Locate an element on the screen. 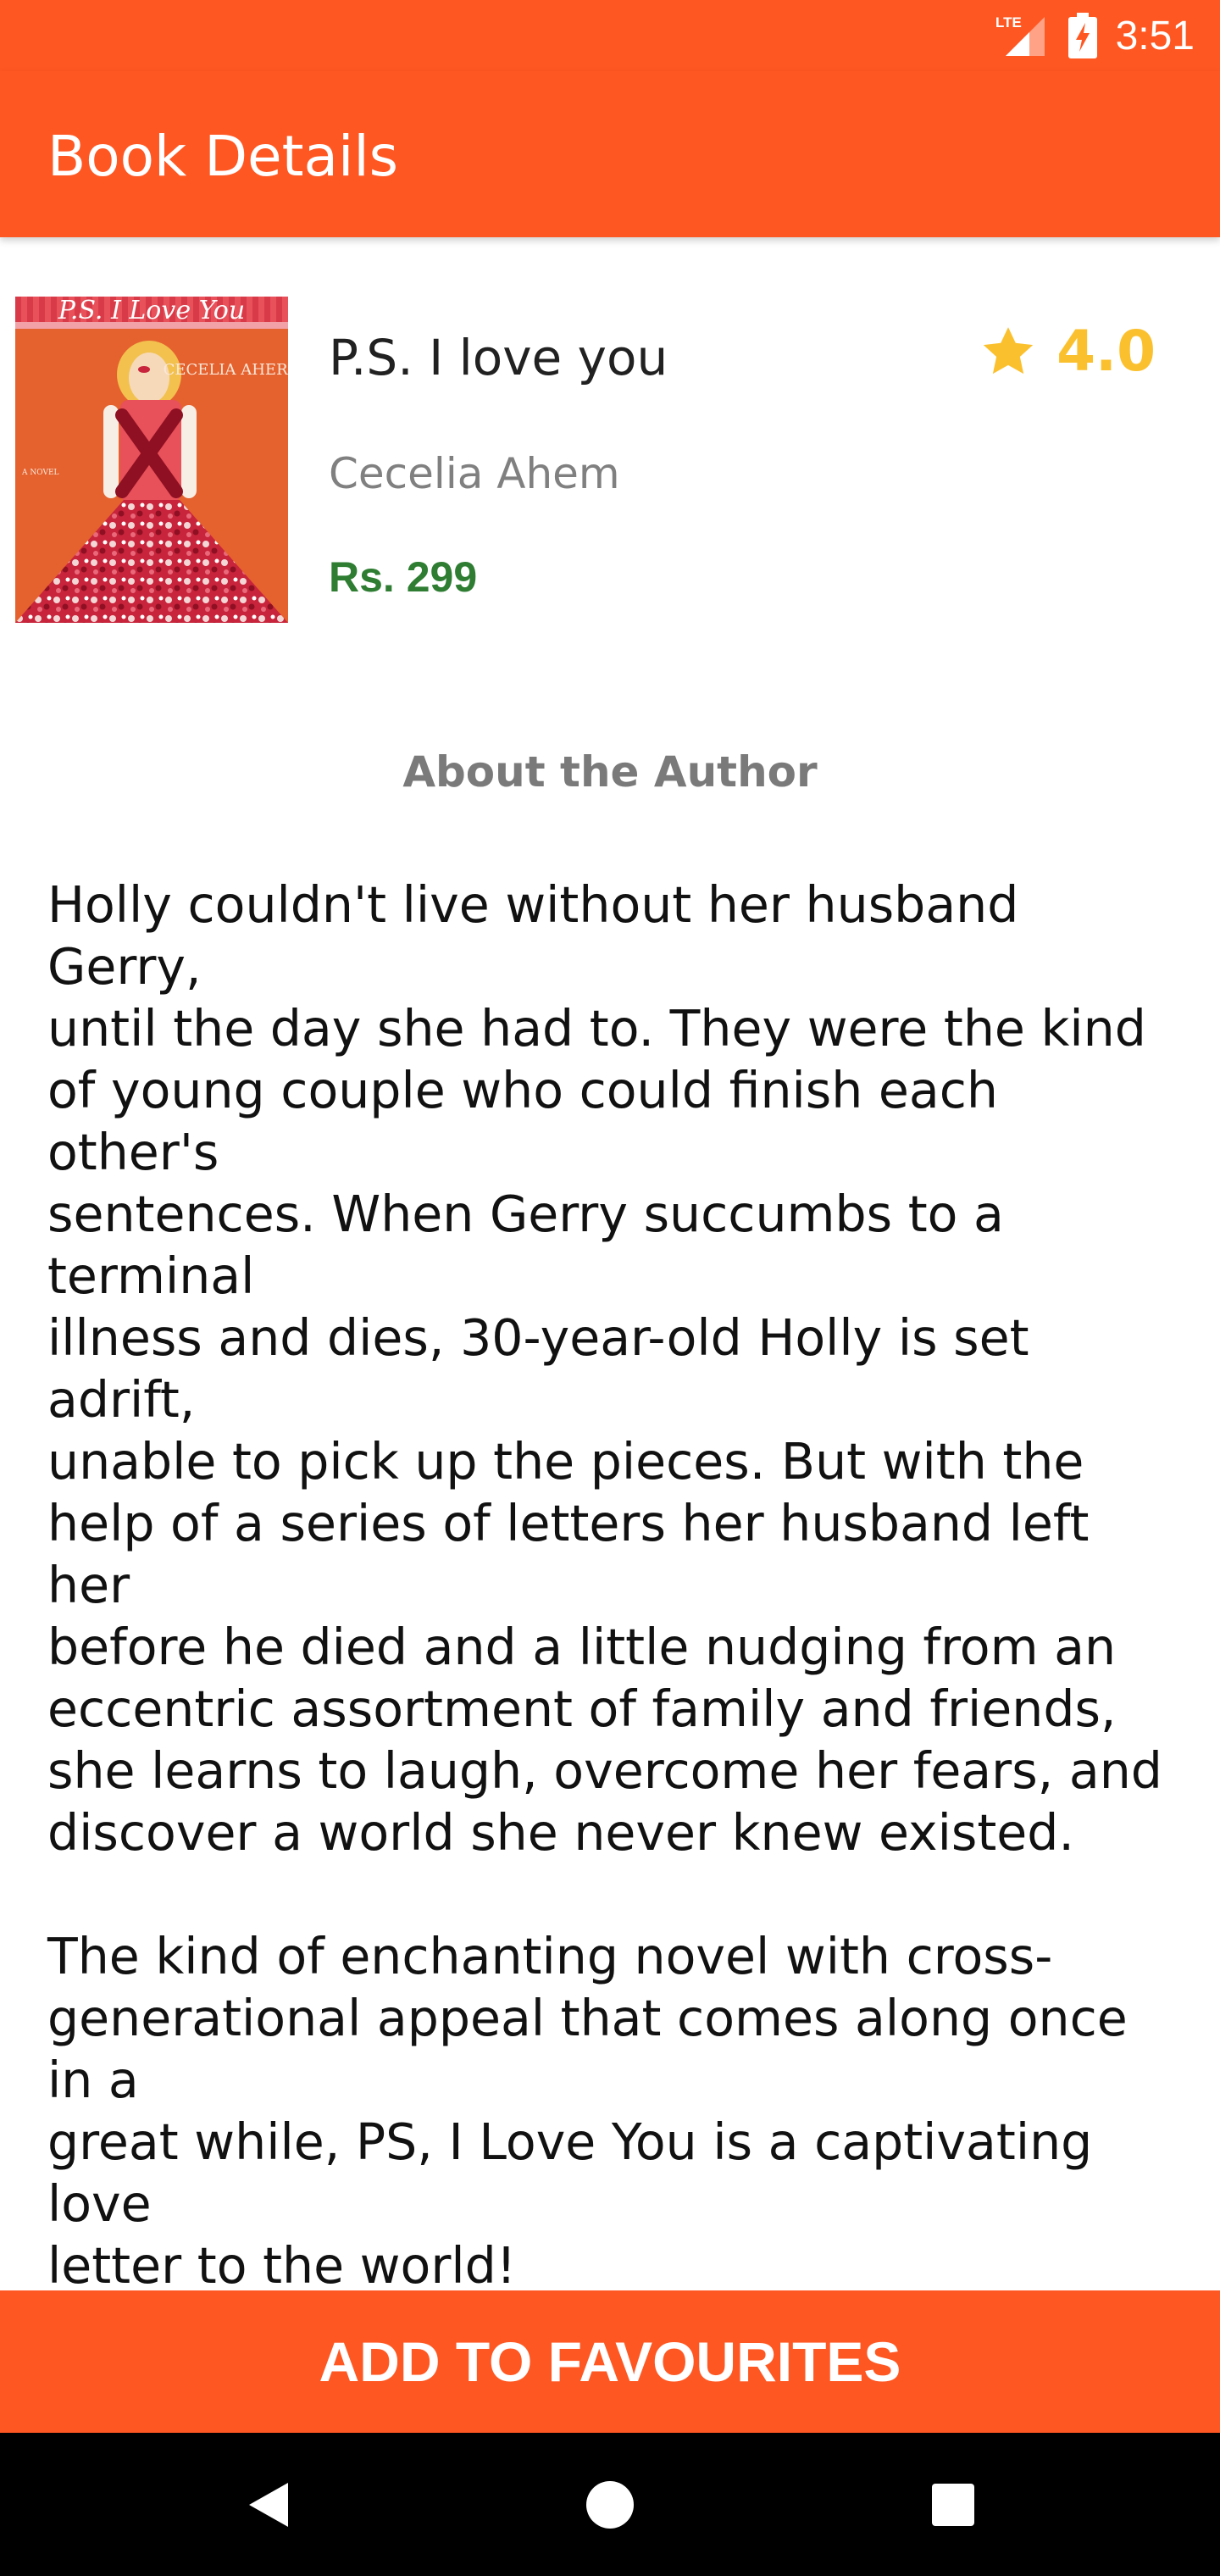  book-cover-image: P.S. I Love You CECELIA AHERN A NOVEL is located at coordinates (151, 460).